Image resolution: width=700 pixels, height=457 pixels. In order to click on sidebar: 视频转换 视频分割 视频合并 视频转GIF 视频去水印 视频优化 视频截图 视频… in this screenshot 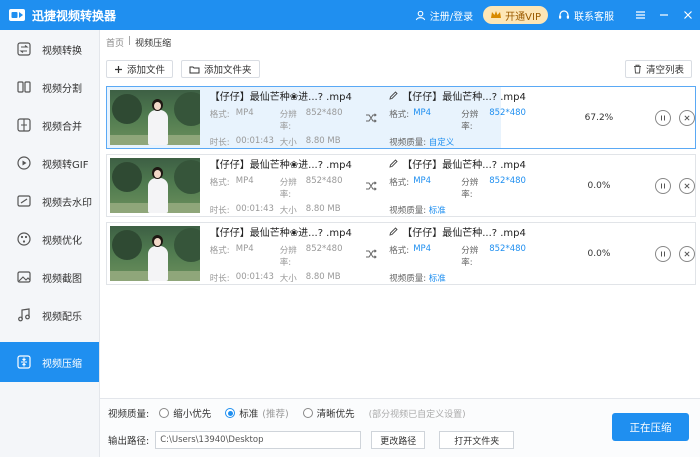, I will do `click(50, 243)`.